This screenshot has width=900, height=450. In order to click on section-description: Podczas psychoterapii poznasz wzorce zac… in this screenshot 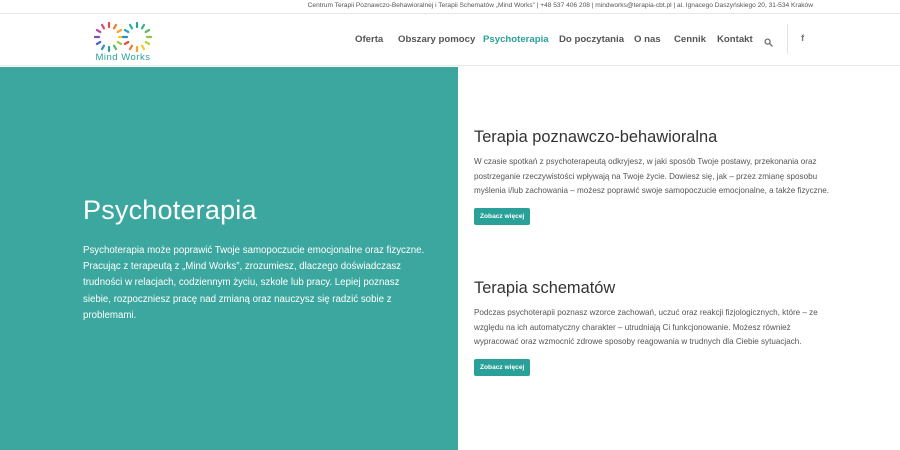, I will do `click(646, 327)`.